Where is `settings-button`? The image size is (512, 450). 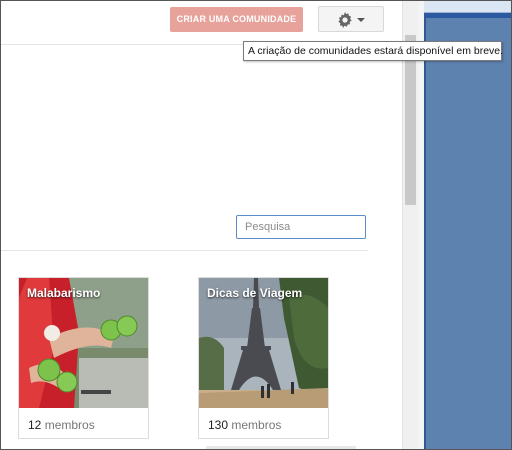
settings-button is located at coordinates (351, 19).